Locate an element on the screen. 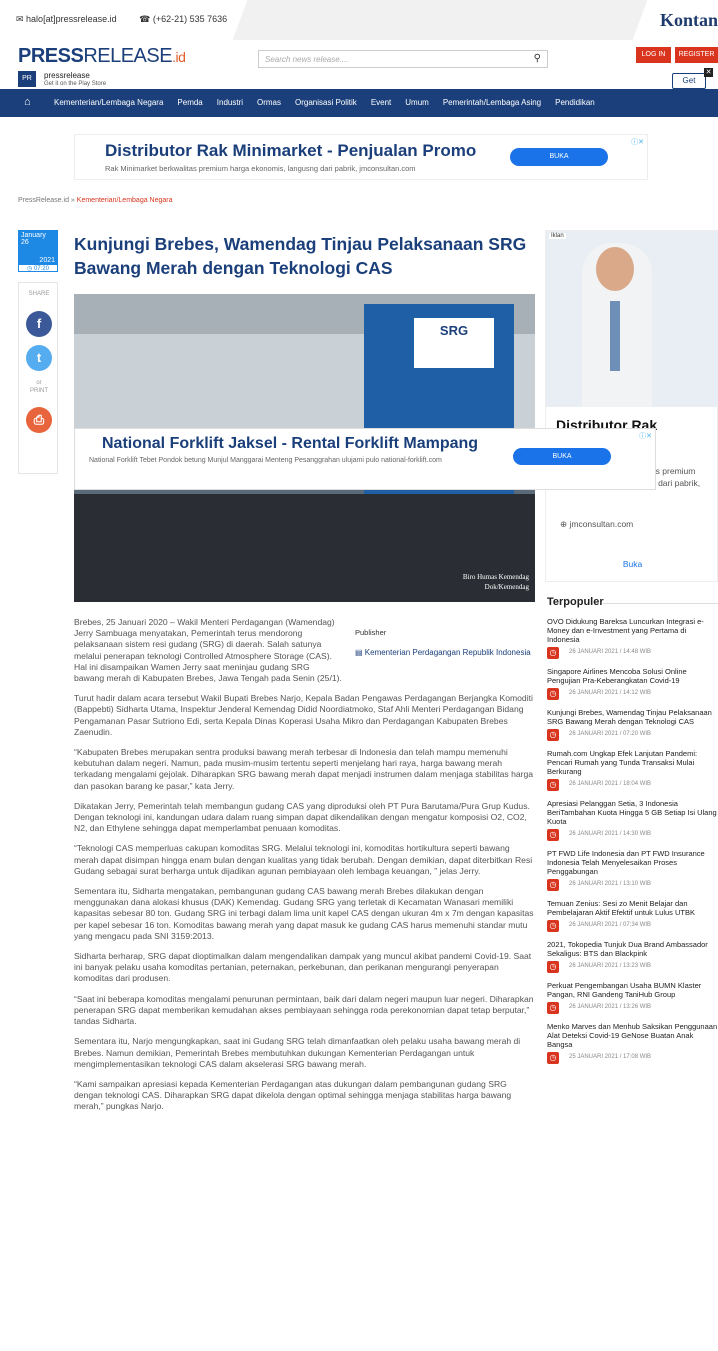  popular-item-date: 26 JANUARI 2021 / 07:20 WIB is located at coordinates (610, 734).